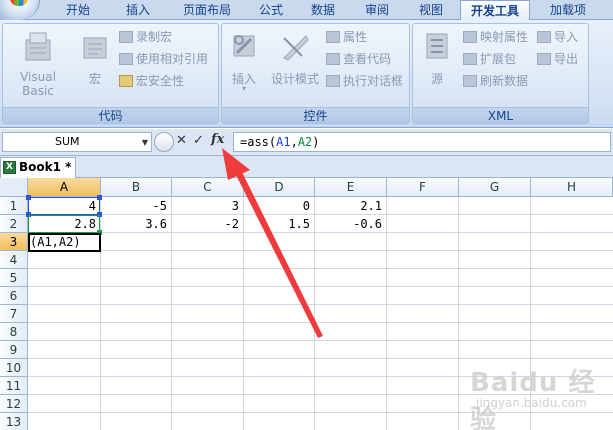  I want to click on tab-data: 数据, so click(323, 10).